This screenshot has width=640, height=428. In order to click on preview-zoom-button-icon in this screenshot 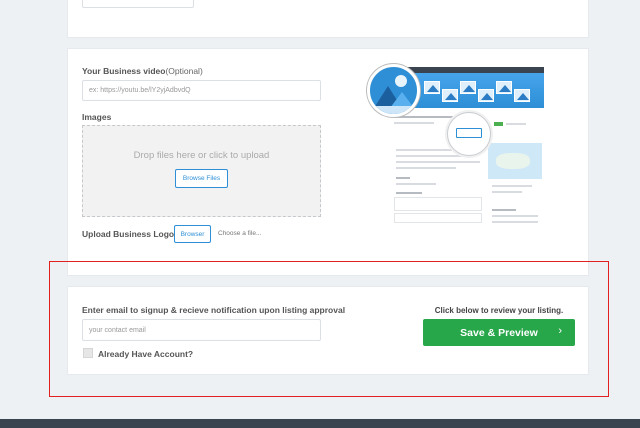, I will do `click(469, 134)`.